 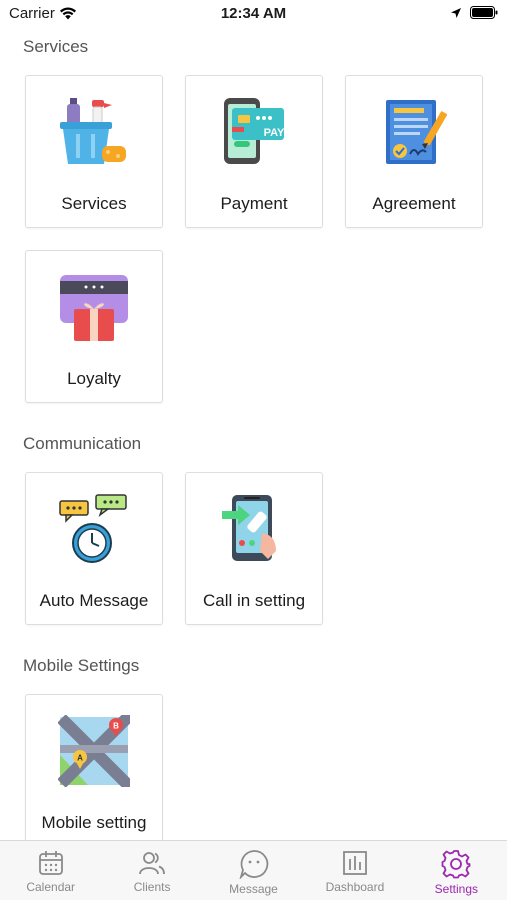 I want to click on tab-calendar: Calendar, so click(x=50, y=870).